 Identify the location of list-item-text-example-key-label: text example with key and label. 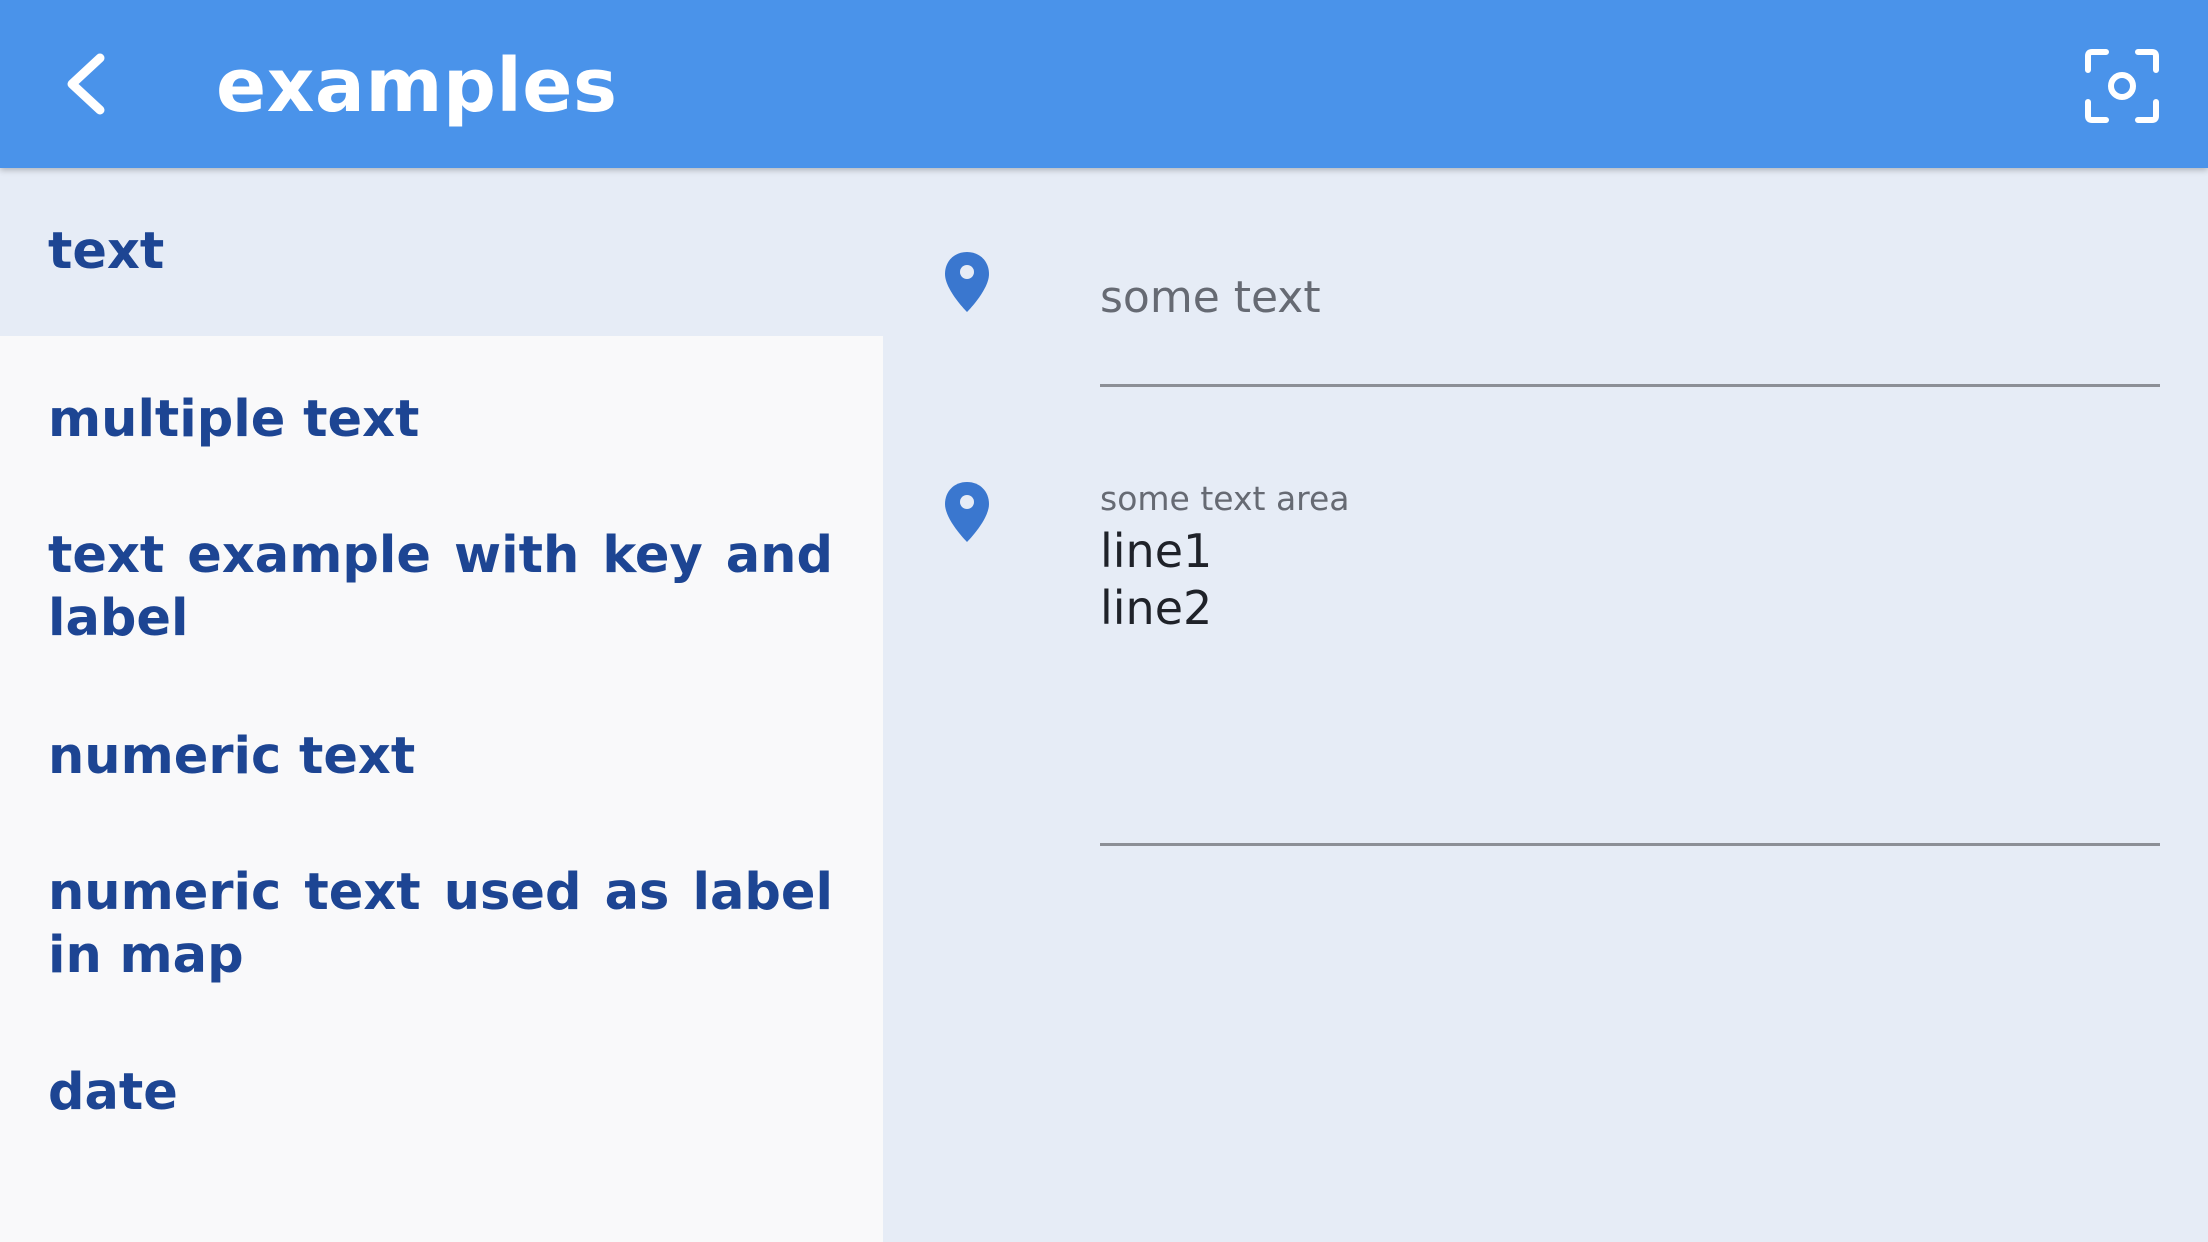
(441, 572).